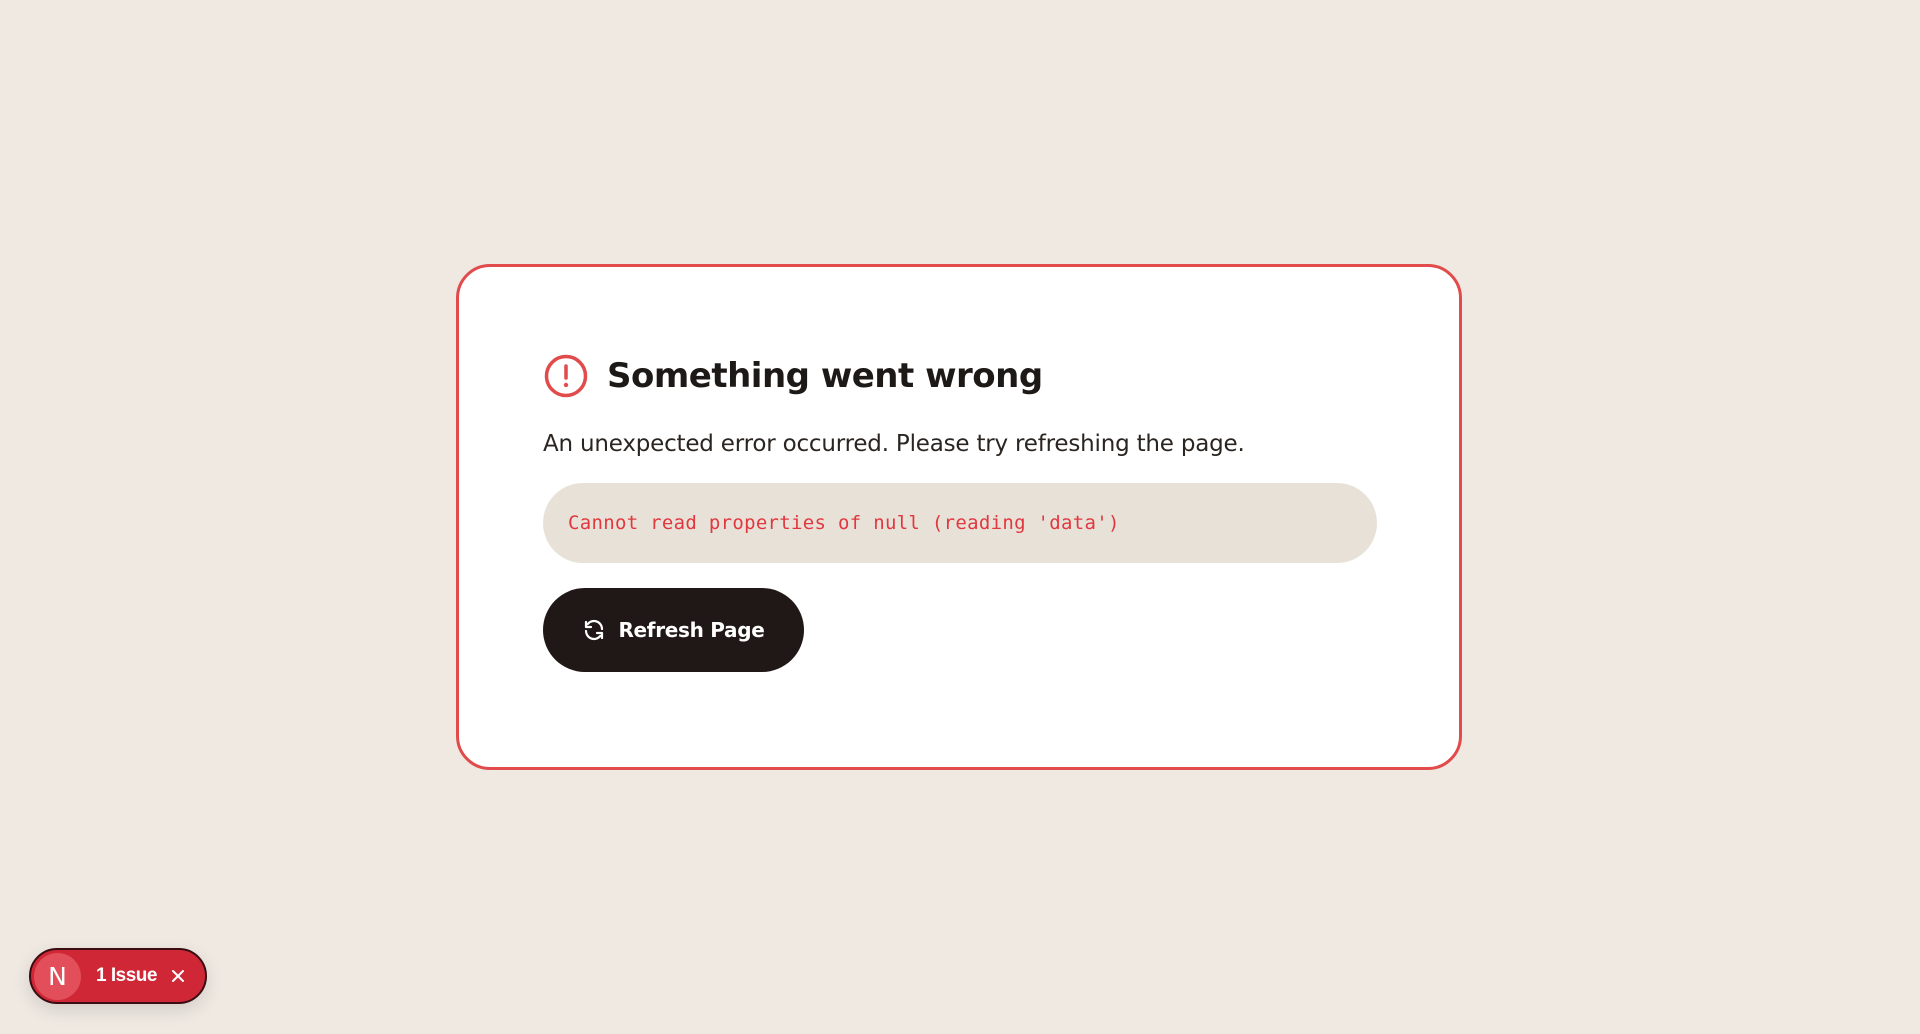 The image size is (1920, 1034). I want to click on error-title-row: Something went wrong, so click(959, 376).